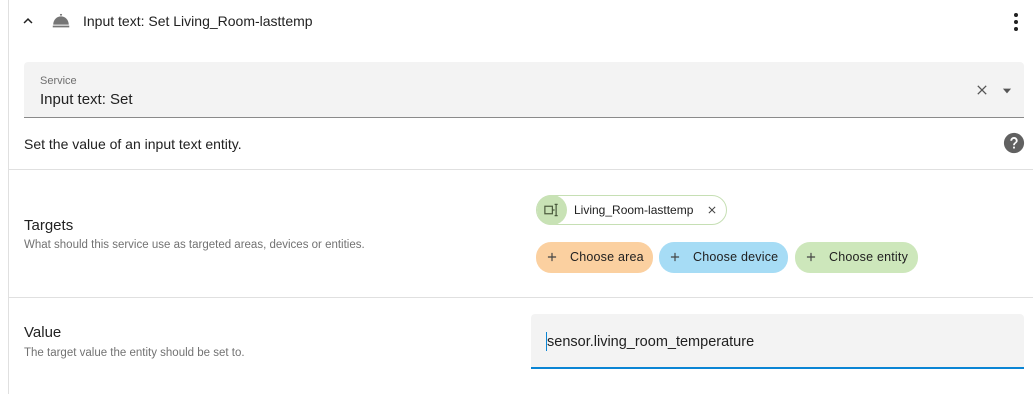  I want to click on dots-vertical-icon, so click(1016, 22).